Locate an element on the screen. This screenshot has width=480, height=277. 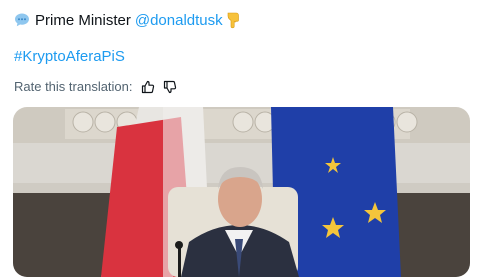
tweet-text-line: Prime Minister @donaldtusk is located at coordinates (127, 20).